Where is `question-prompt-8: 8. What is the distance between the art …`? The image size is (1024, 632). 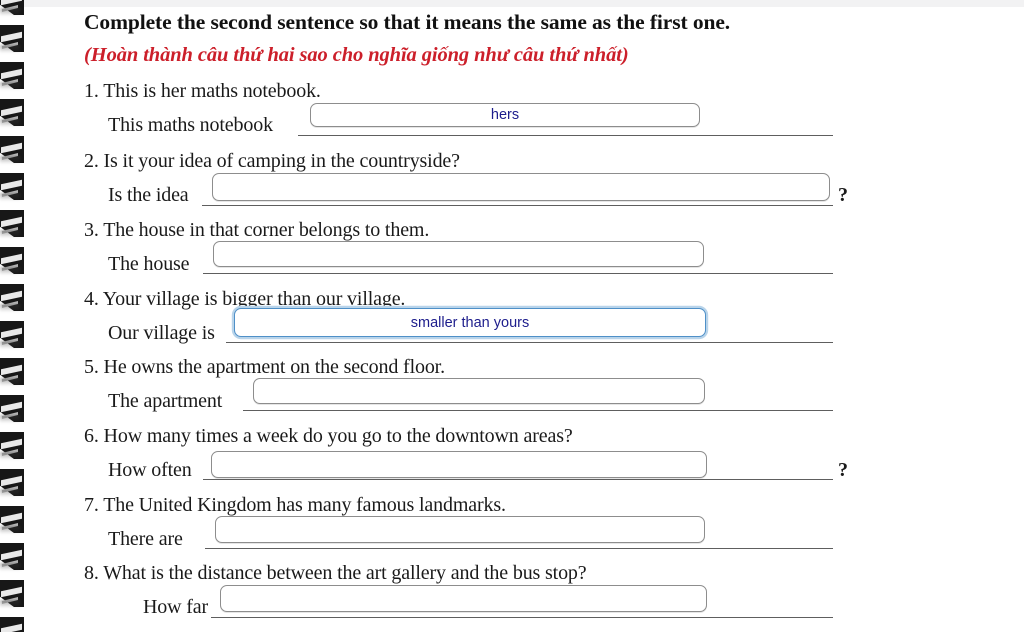
question-prompt-8: 8. What is the distance between the art … is located at coordinates (335, 573).